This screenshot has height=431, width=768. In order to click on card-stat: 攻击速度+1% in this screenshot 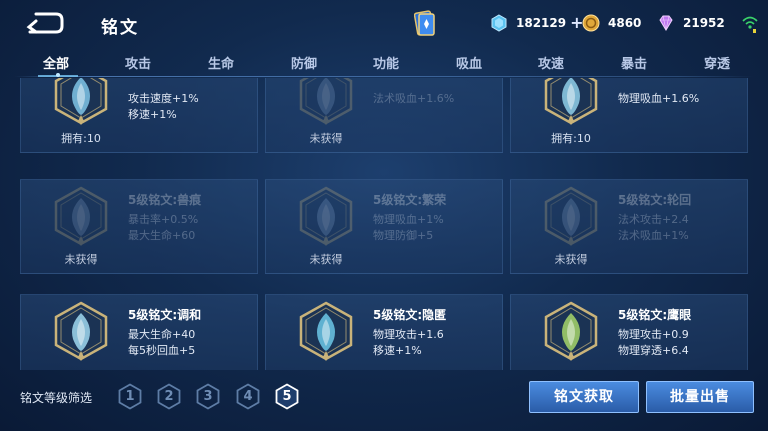, I will do `click(163, 98)`.